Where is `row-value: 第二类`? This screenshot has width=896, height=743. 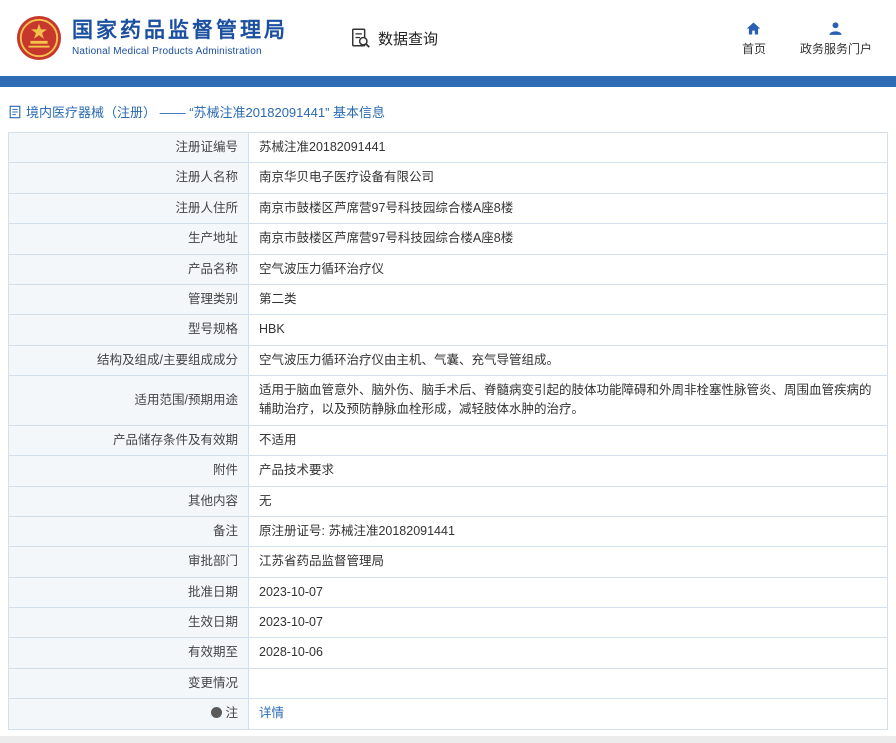
row-value: 第二类 is located at coordinates (568, 299).